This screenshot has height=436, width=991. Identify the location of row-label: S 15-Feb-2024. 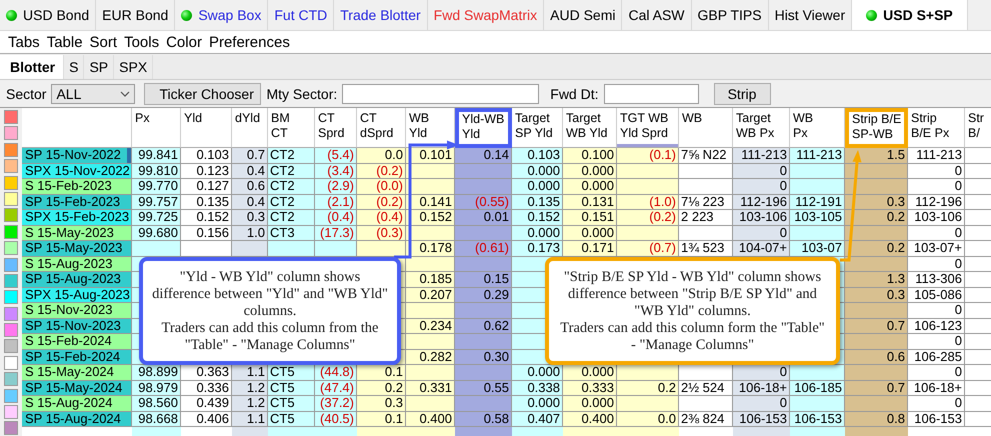
(77, 342).